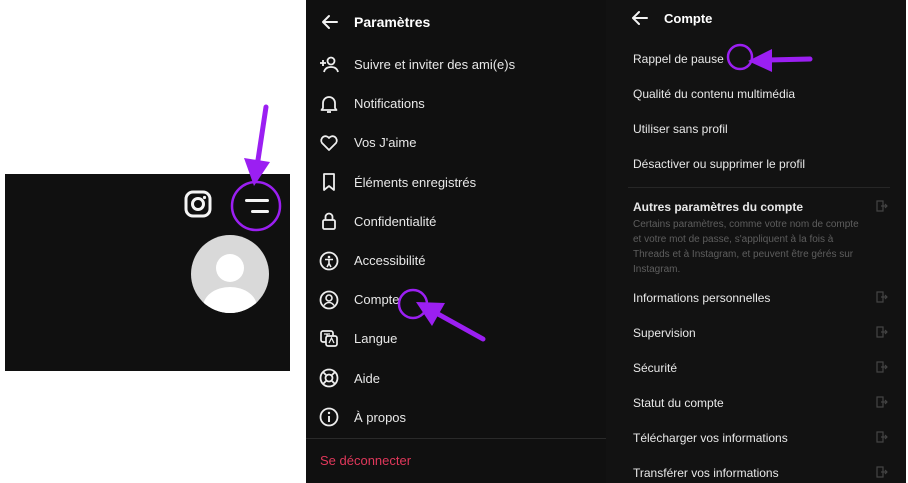 This screenshot has width=908, height=483. What do you see at coordinates (376, 339) in the screenshot?
I see `settings-item-label: Langue` at bounding box center [376, 339].